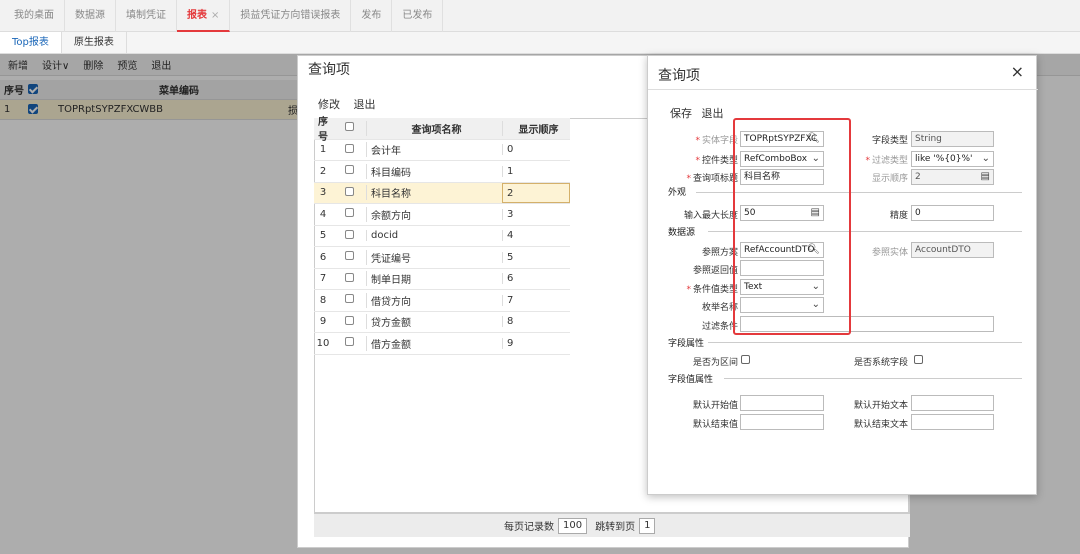  Describe the element at coordinates (90, 16) in the screenshot. I see `nav-tab-datasource: 数据源` at that location.